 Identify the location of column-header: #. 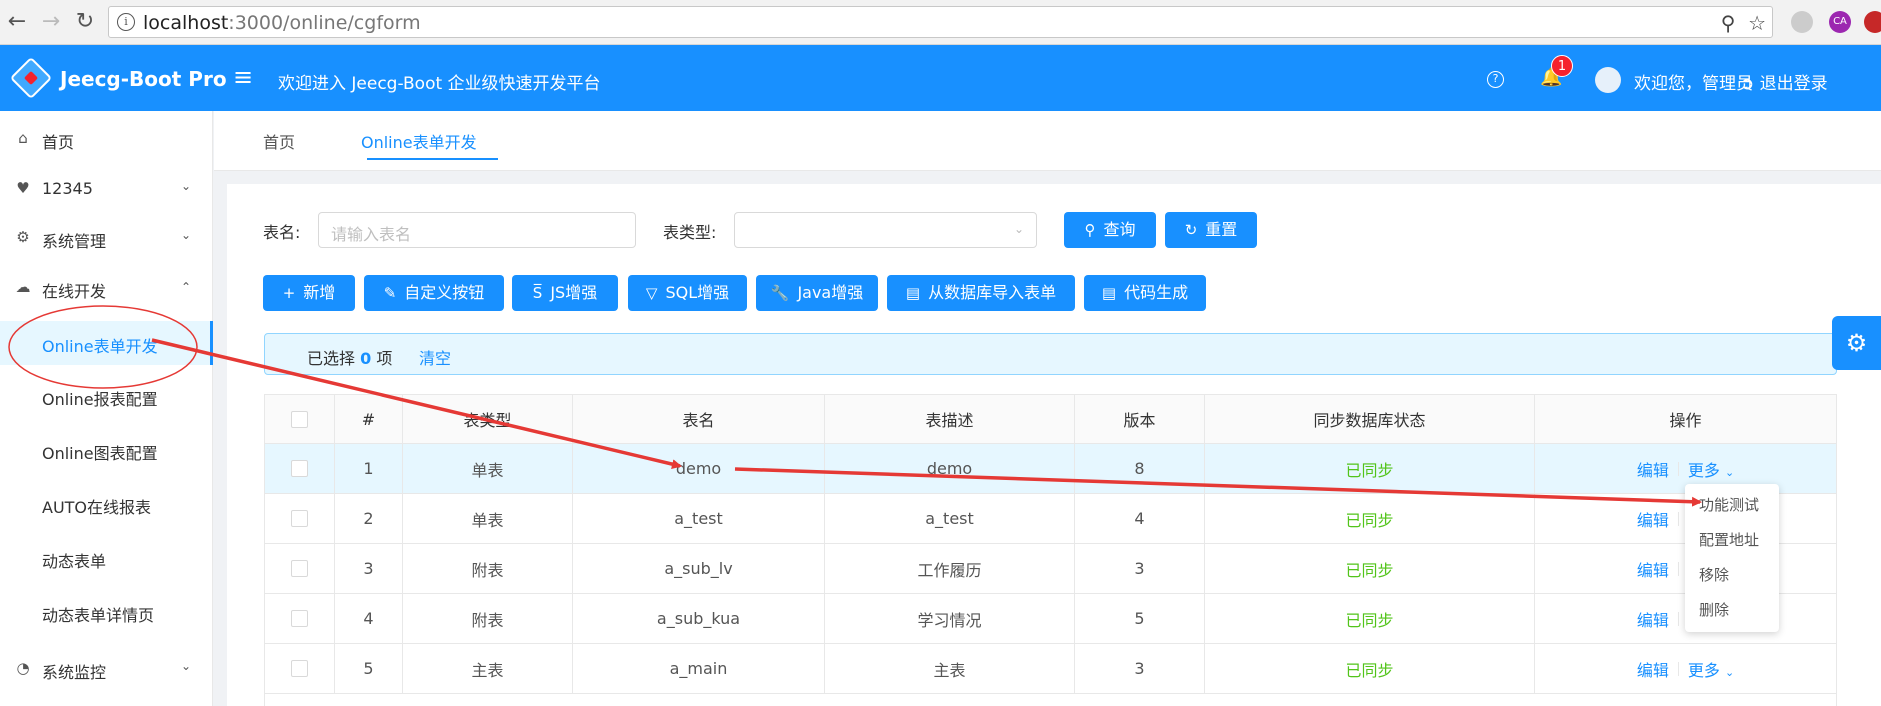
(369, 419).